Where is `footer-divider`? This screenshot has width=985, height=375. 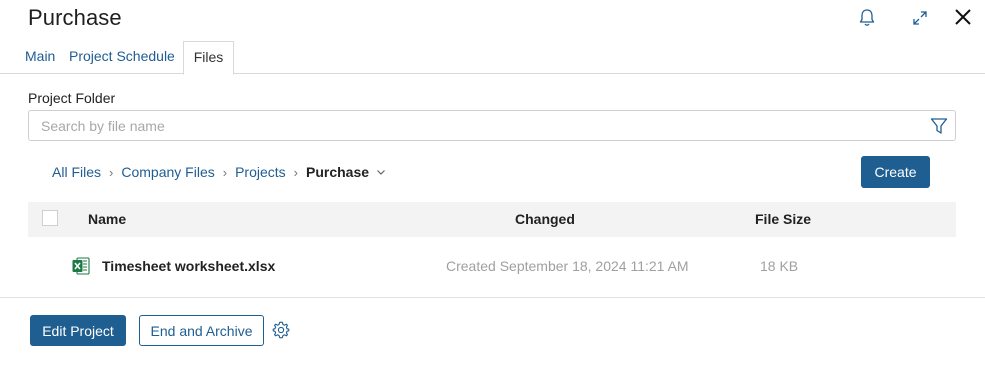 footer-divider is located at coordinates (492, 297).